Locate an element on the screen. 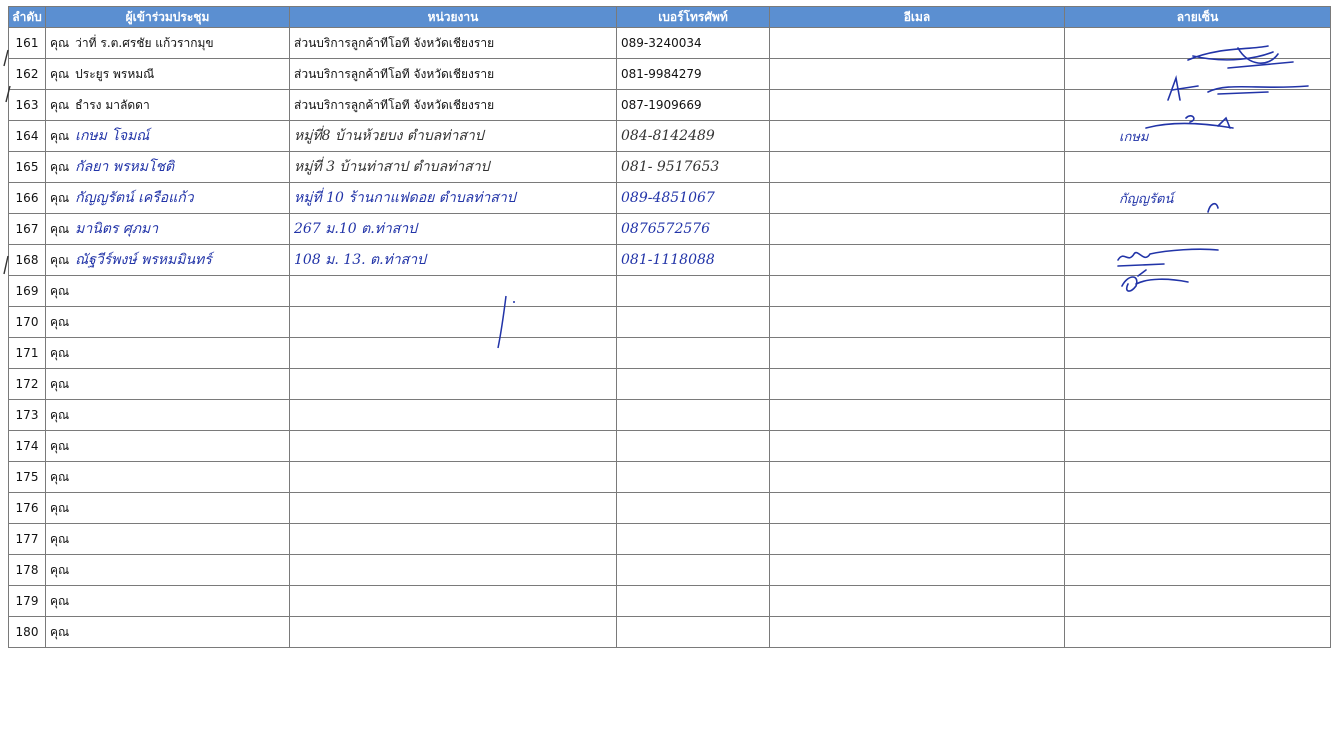 Image resolution: width=1333 pixels, height=747 pixels. table-row: 174 คุณ is located at coordinates (669, 446).